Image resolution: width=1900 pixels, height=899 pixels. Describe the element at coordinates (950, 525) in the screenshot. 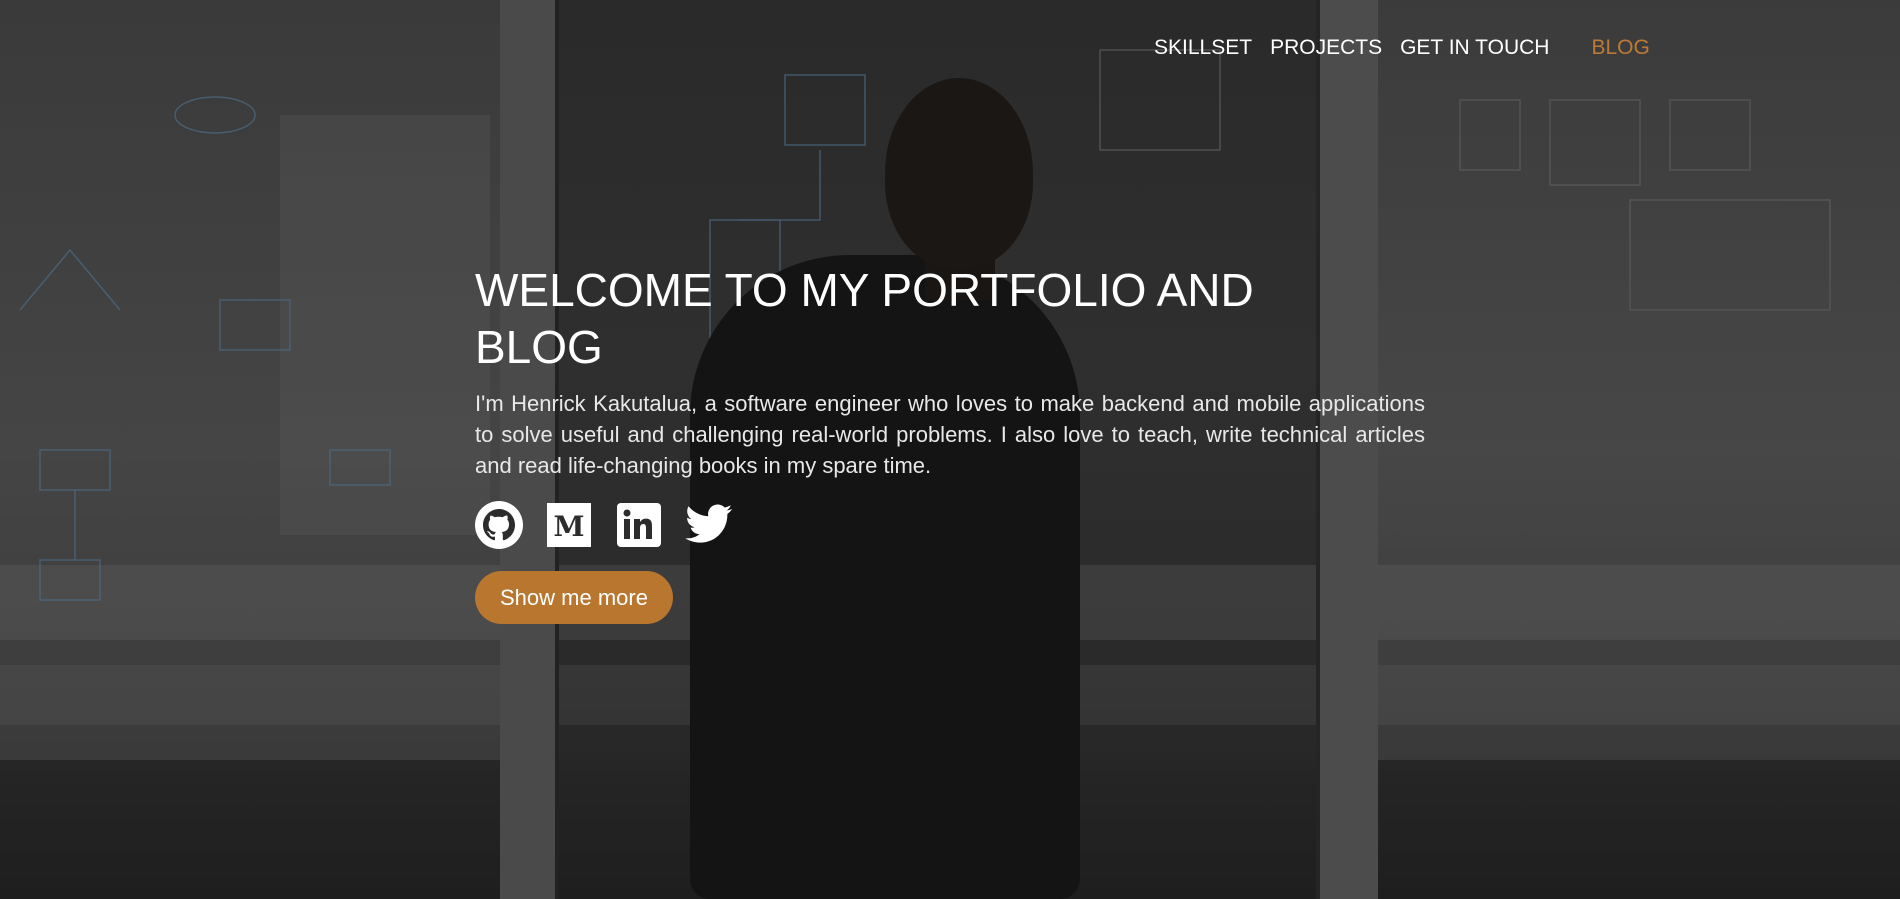

I see `social-links: M` at that location.